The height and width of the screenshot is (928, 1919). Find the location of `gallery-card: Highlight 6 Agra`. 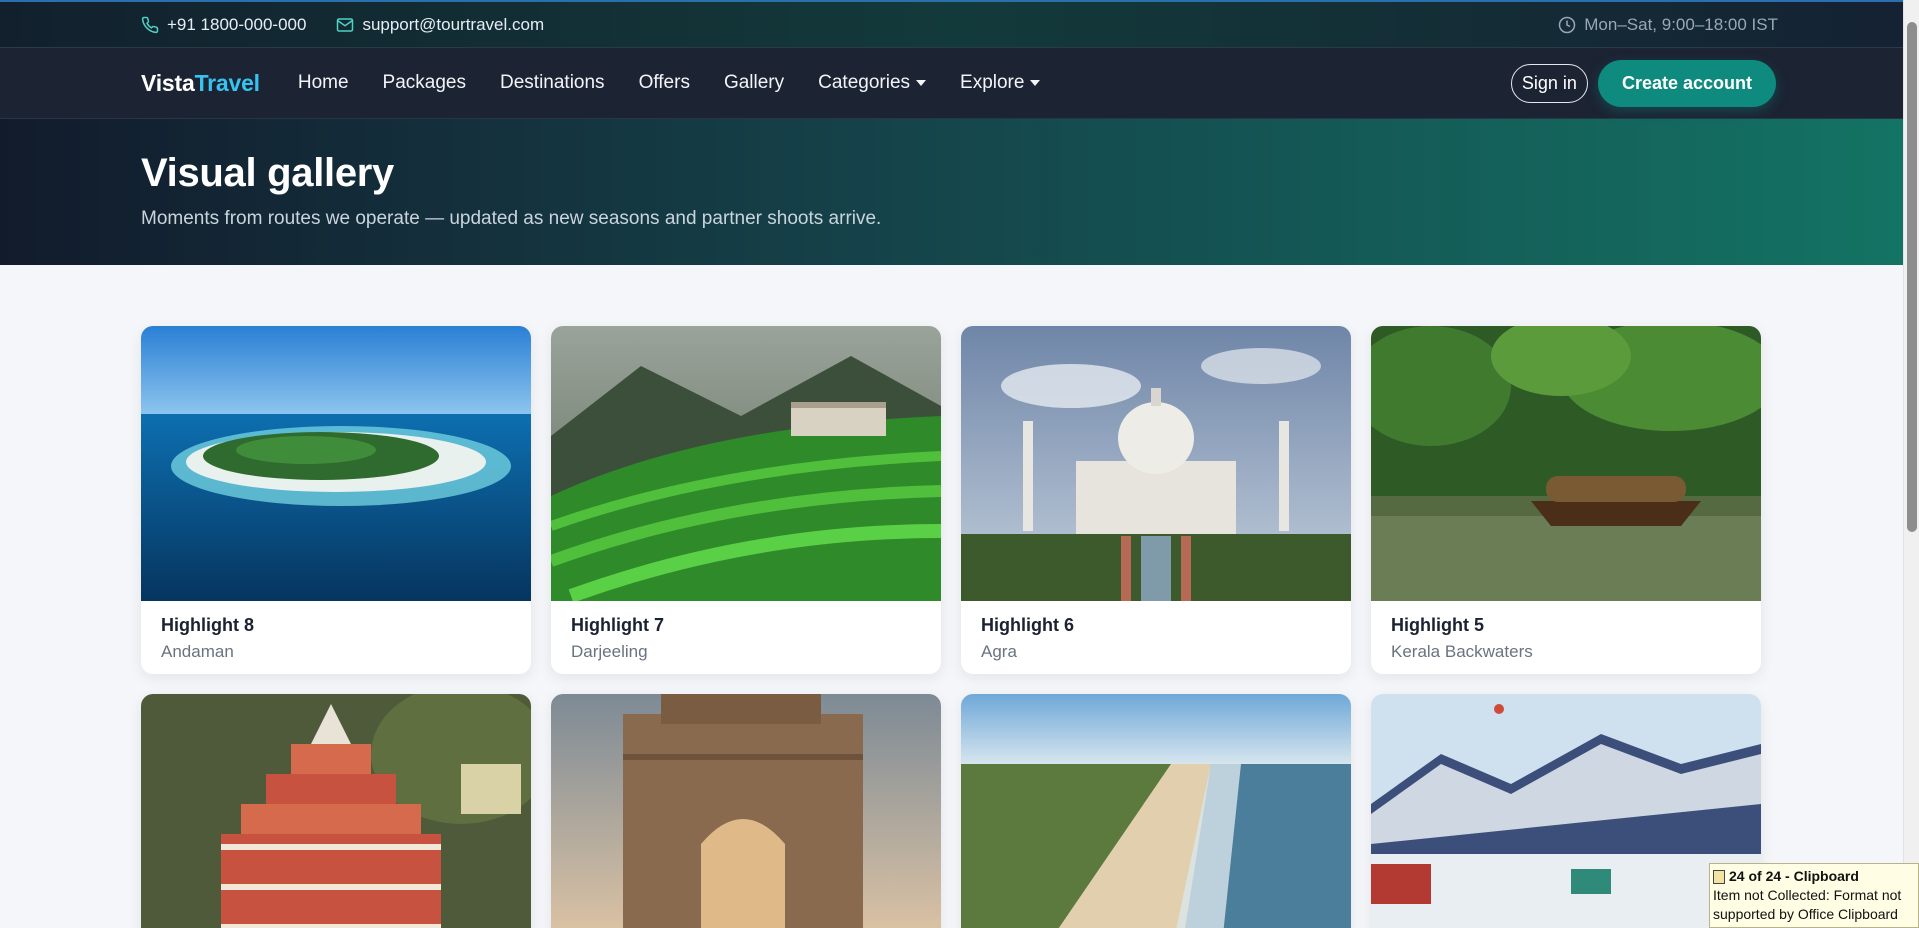

gallery-card: Highlight 6 Agra is located at coordinates (1156, 500).